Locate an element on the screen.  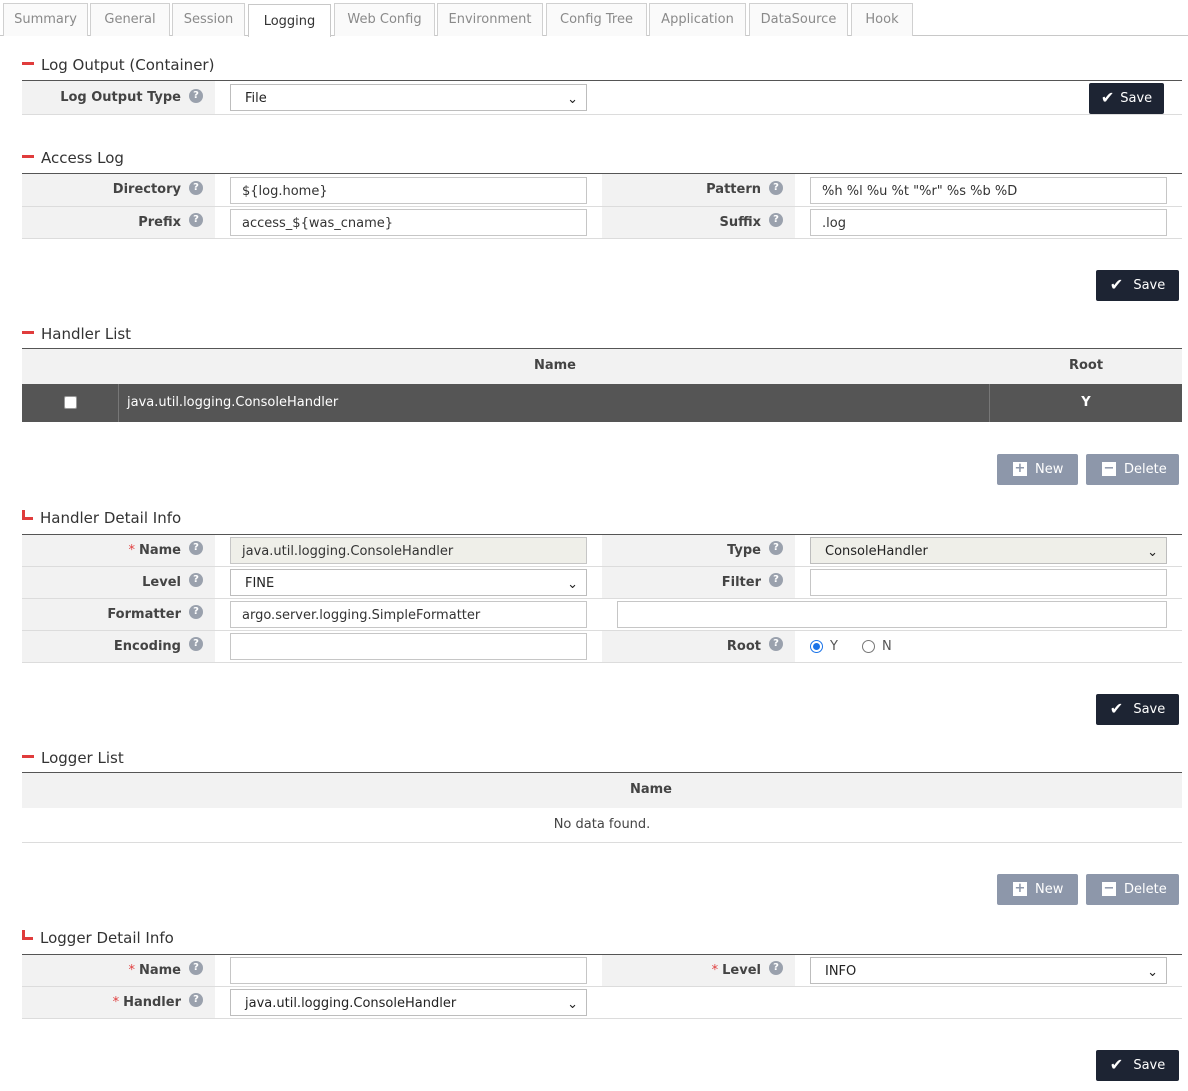
pattern-input: %h %l %u %t "%r" %s %b %D is located at coordinates (988, 190).